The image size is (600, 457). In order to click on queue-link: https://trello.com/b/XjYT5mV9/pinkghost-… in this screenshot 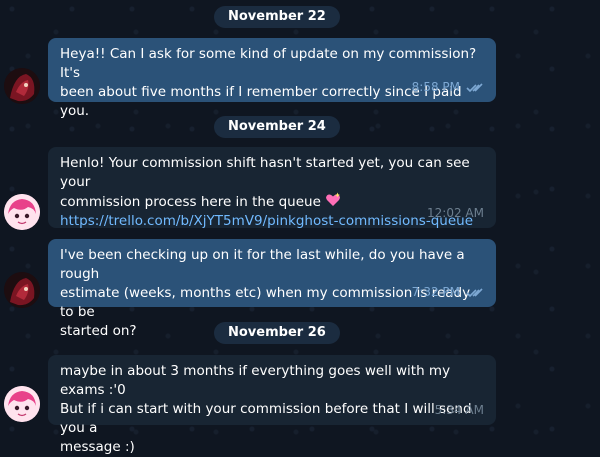, I will do `click(272, 221)`.